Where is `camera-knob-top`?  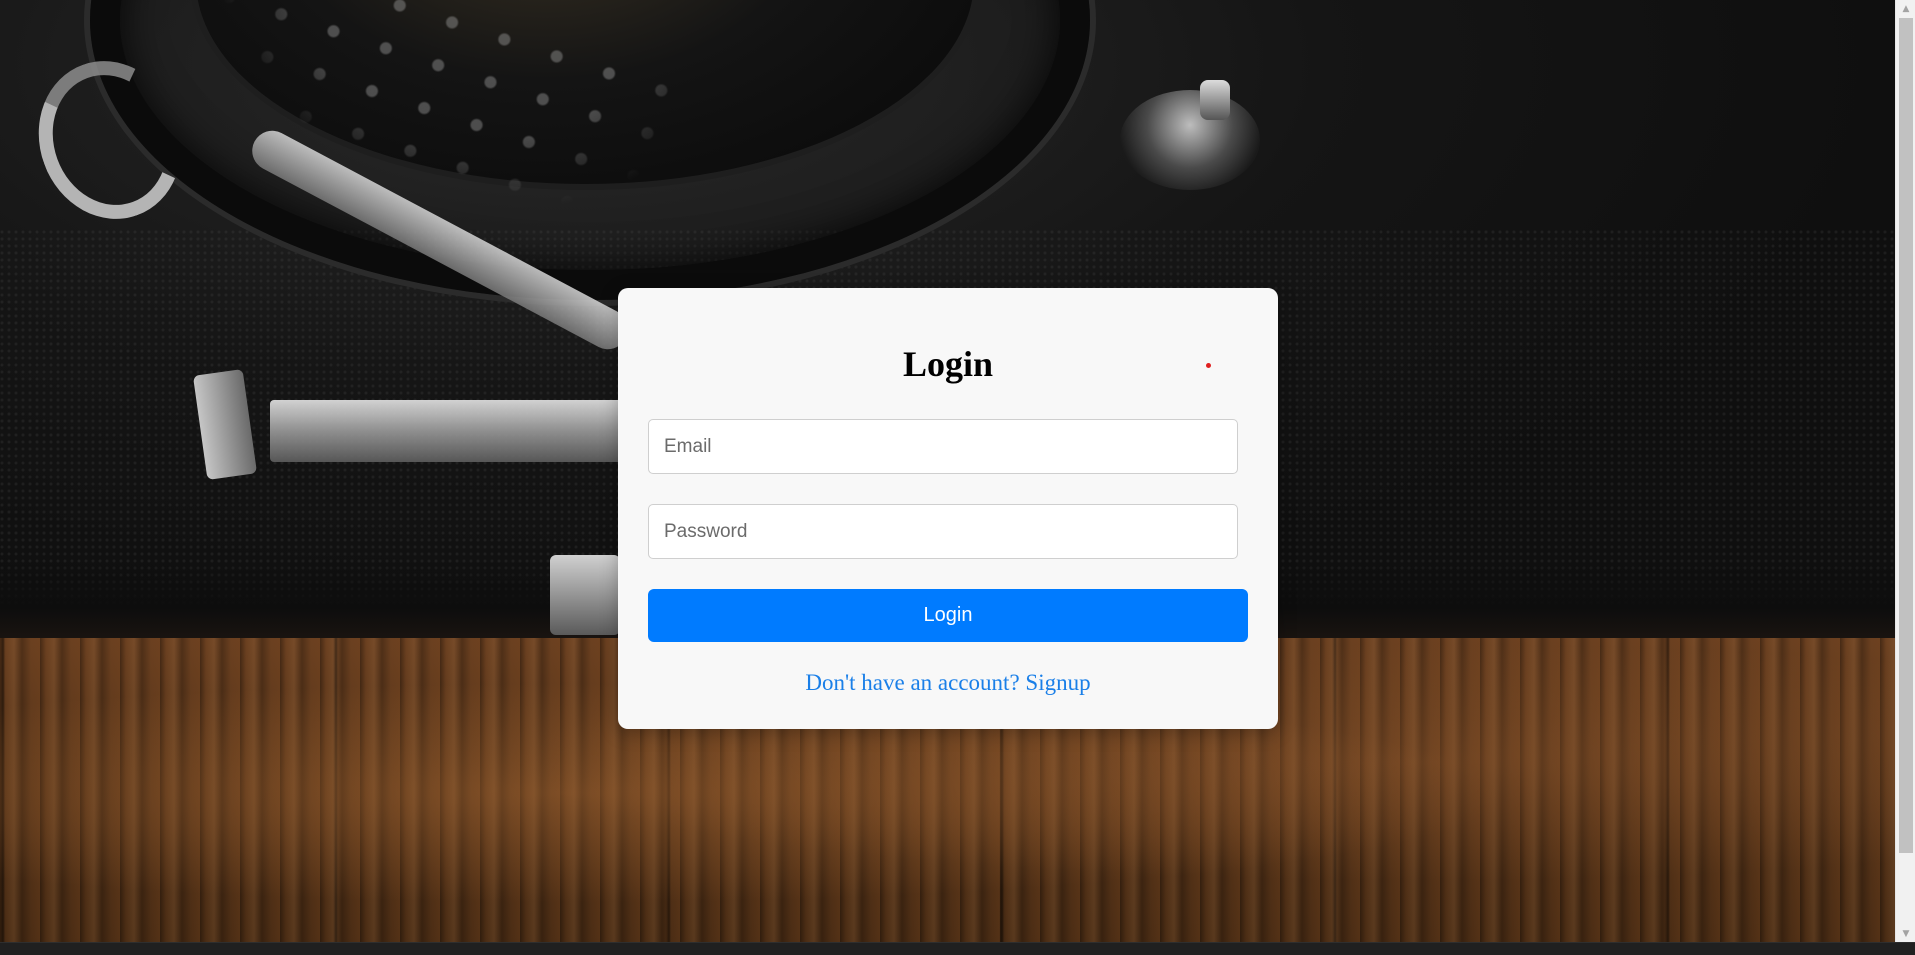
camera-knob-top is located at coordinates (1215, 100).